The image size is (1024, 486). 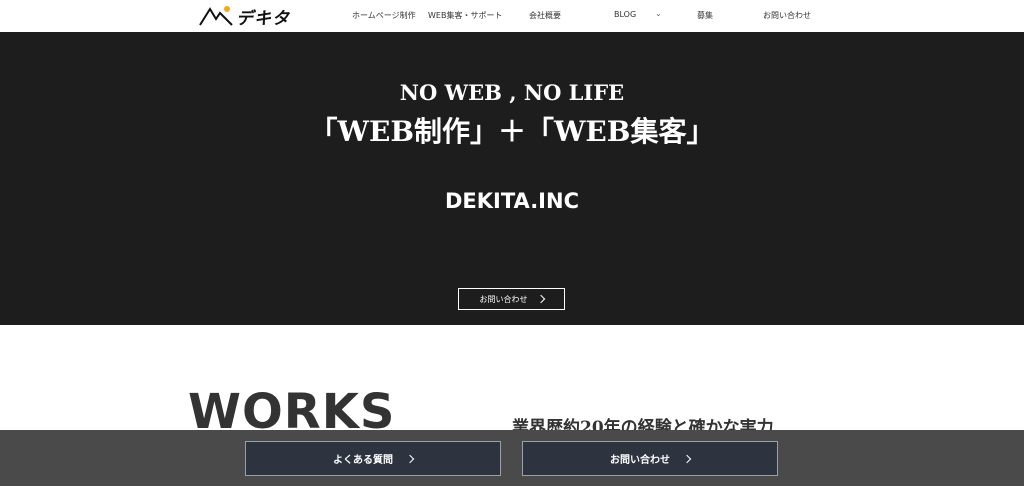 I want to click on hero-contact-button: お問い合わせ, so click(x=511, y=299).